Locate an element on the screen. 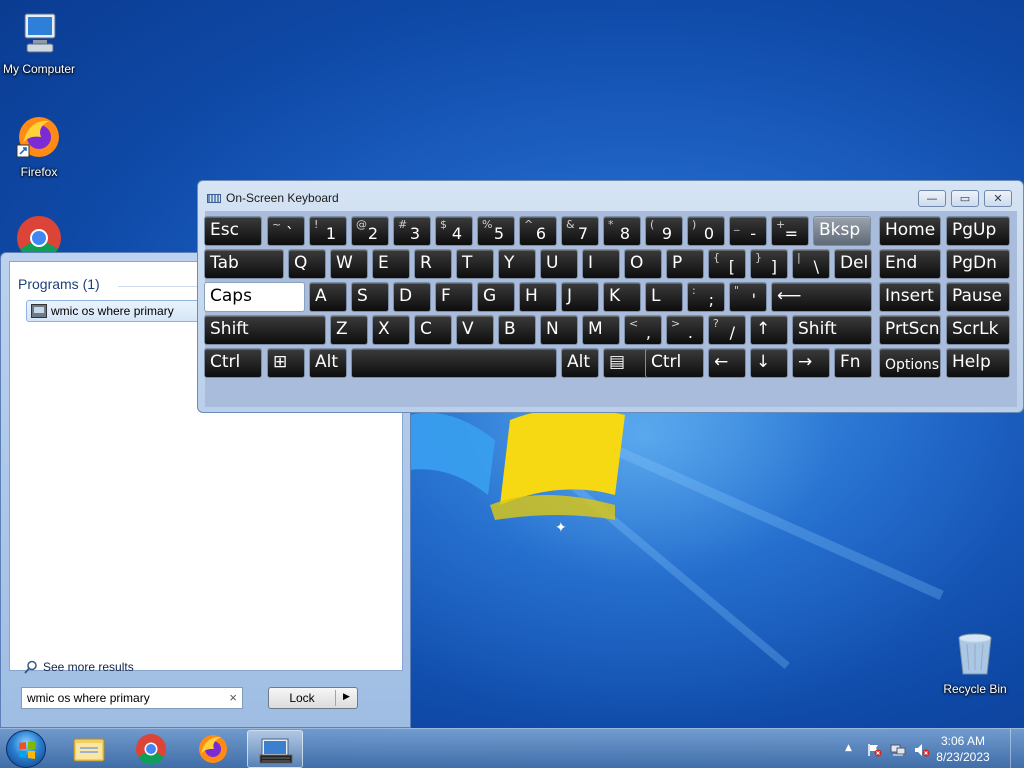  key-[: {[ is located at coordinates (727, 264).